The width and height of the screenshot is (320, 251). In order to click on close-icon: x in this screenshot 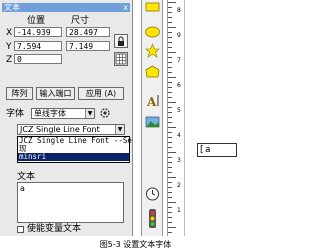, I will do `click(125, 7)`.